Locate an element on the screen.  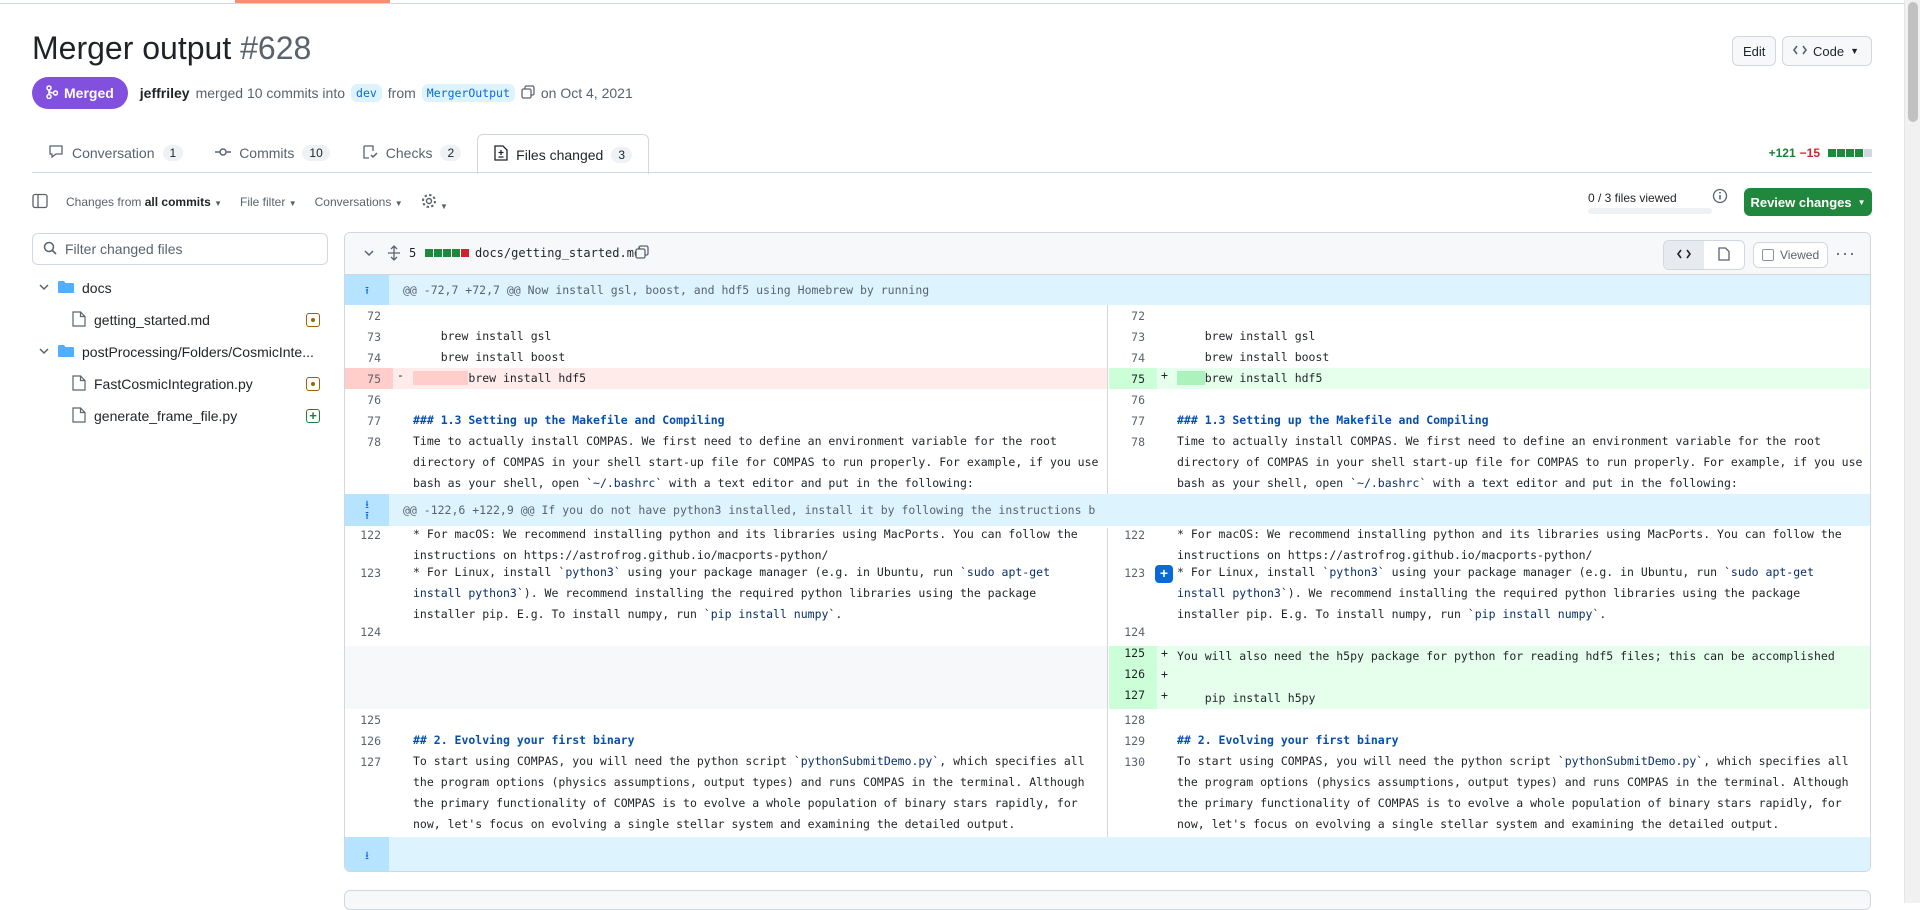
tab-counter: 1 is located at coordinates (173, 153).